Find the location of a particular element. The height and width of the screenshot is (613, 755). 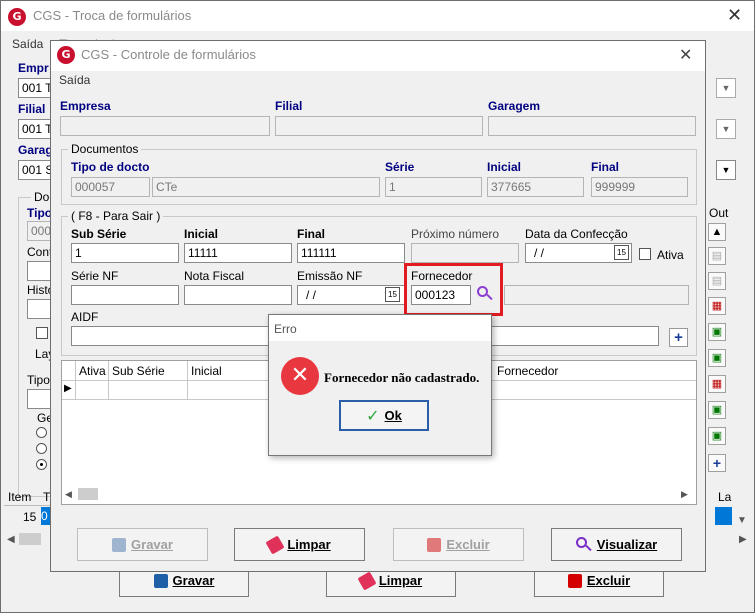

check-icon: ✓ is located at coordinates (373, 415).